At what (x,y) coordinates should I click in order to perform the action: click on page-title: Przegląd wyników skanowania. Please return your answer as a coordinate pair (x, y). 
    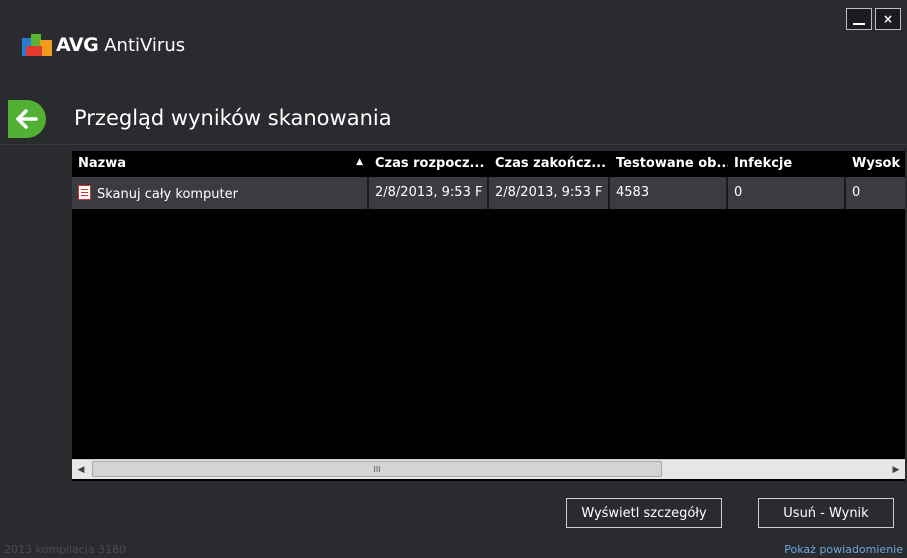
    Looking at the image, I should click on (233, 118).